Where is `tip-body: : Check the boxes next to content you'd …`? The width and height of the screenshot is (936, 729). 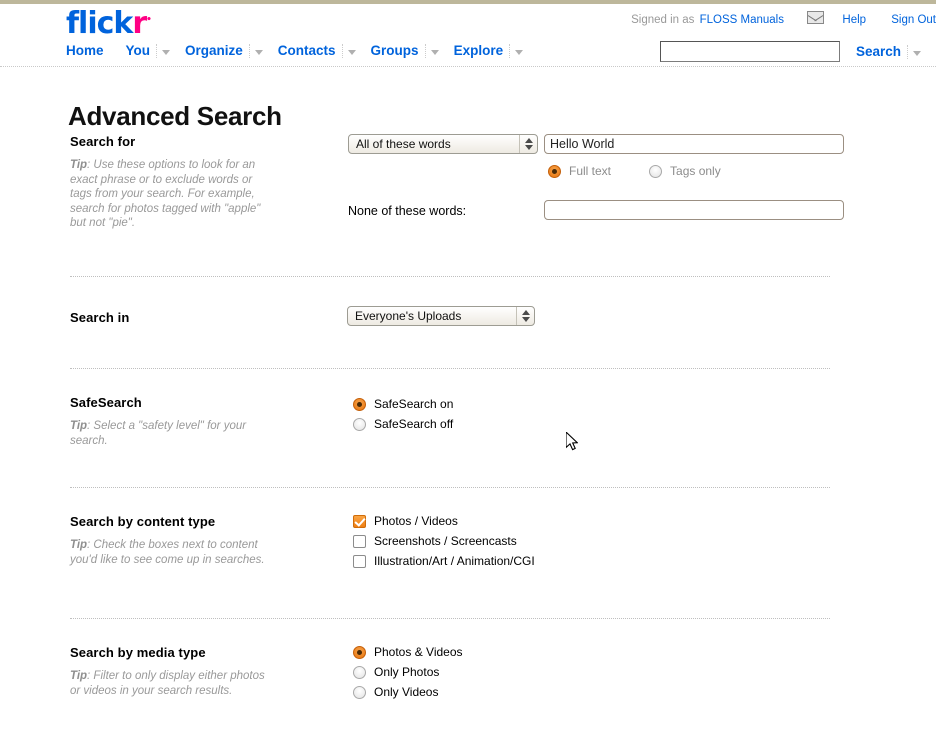
tip-body: : Check the boxes next to content you'd … is located at coordinates (167, 552).